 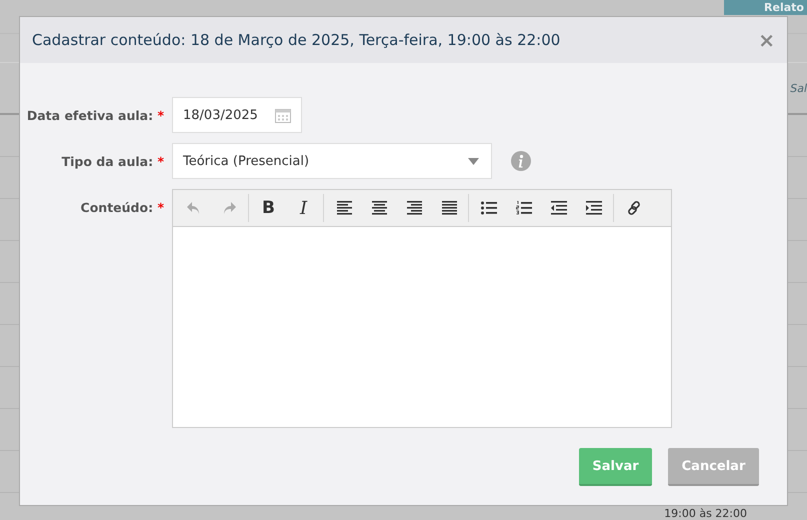 What do you see at coordinates (283, 115) in the screenshot?
I see `calendar-icon` at bounding box center [283, 115].